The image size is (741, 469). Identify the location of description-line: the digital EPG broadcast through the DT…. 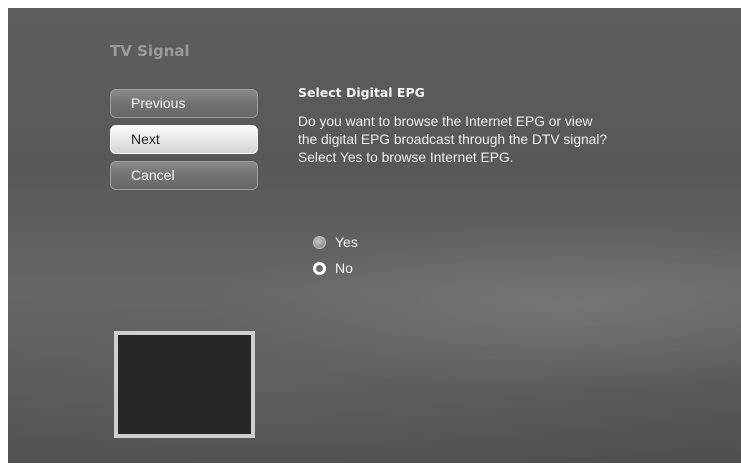
(453, 139).